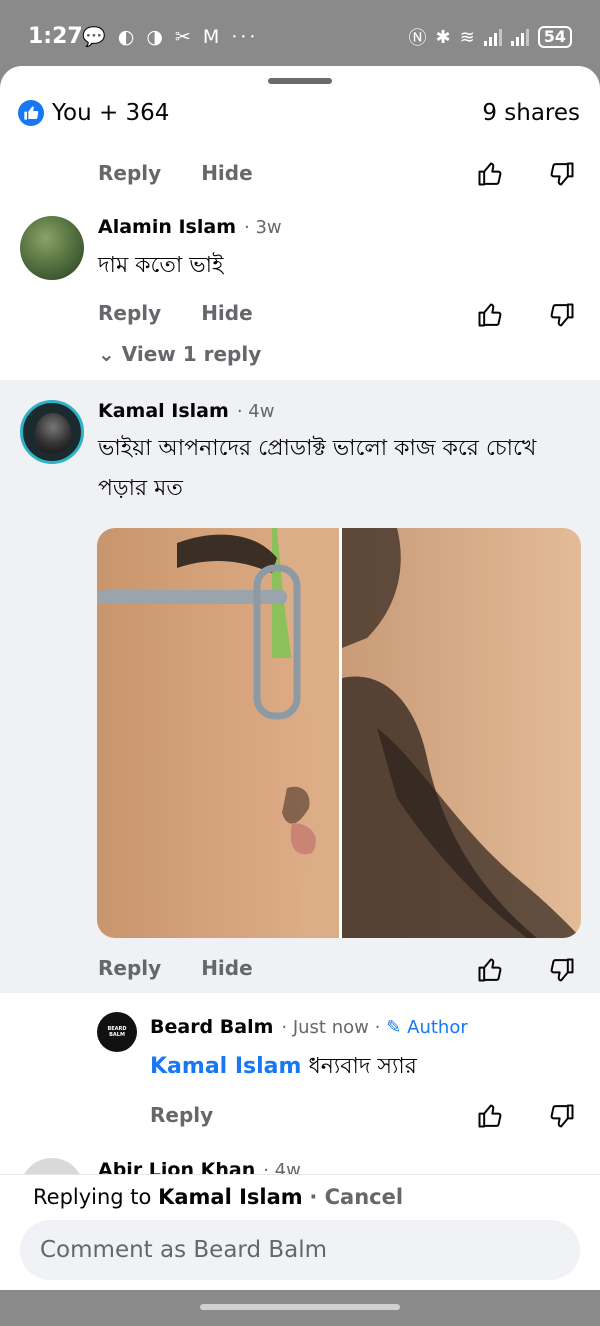 This screenshot has width=600, height=1326. I want to click on signal-icon, so click(492, 37).